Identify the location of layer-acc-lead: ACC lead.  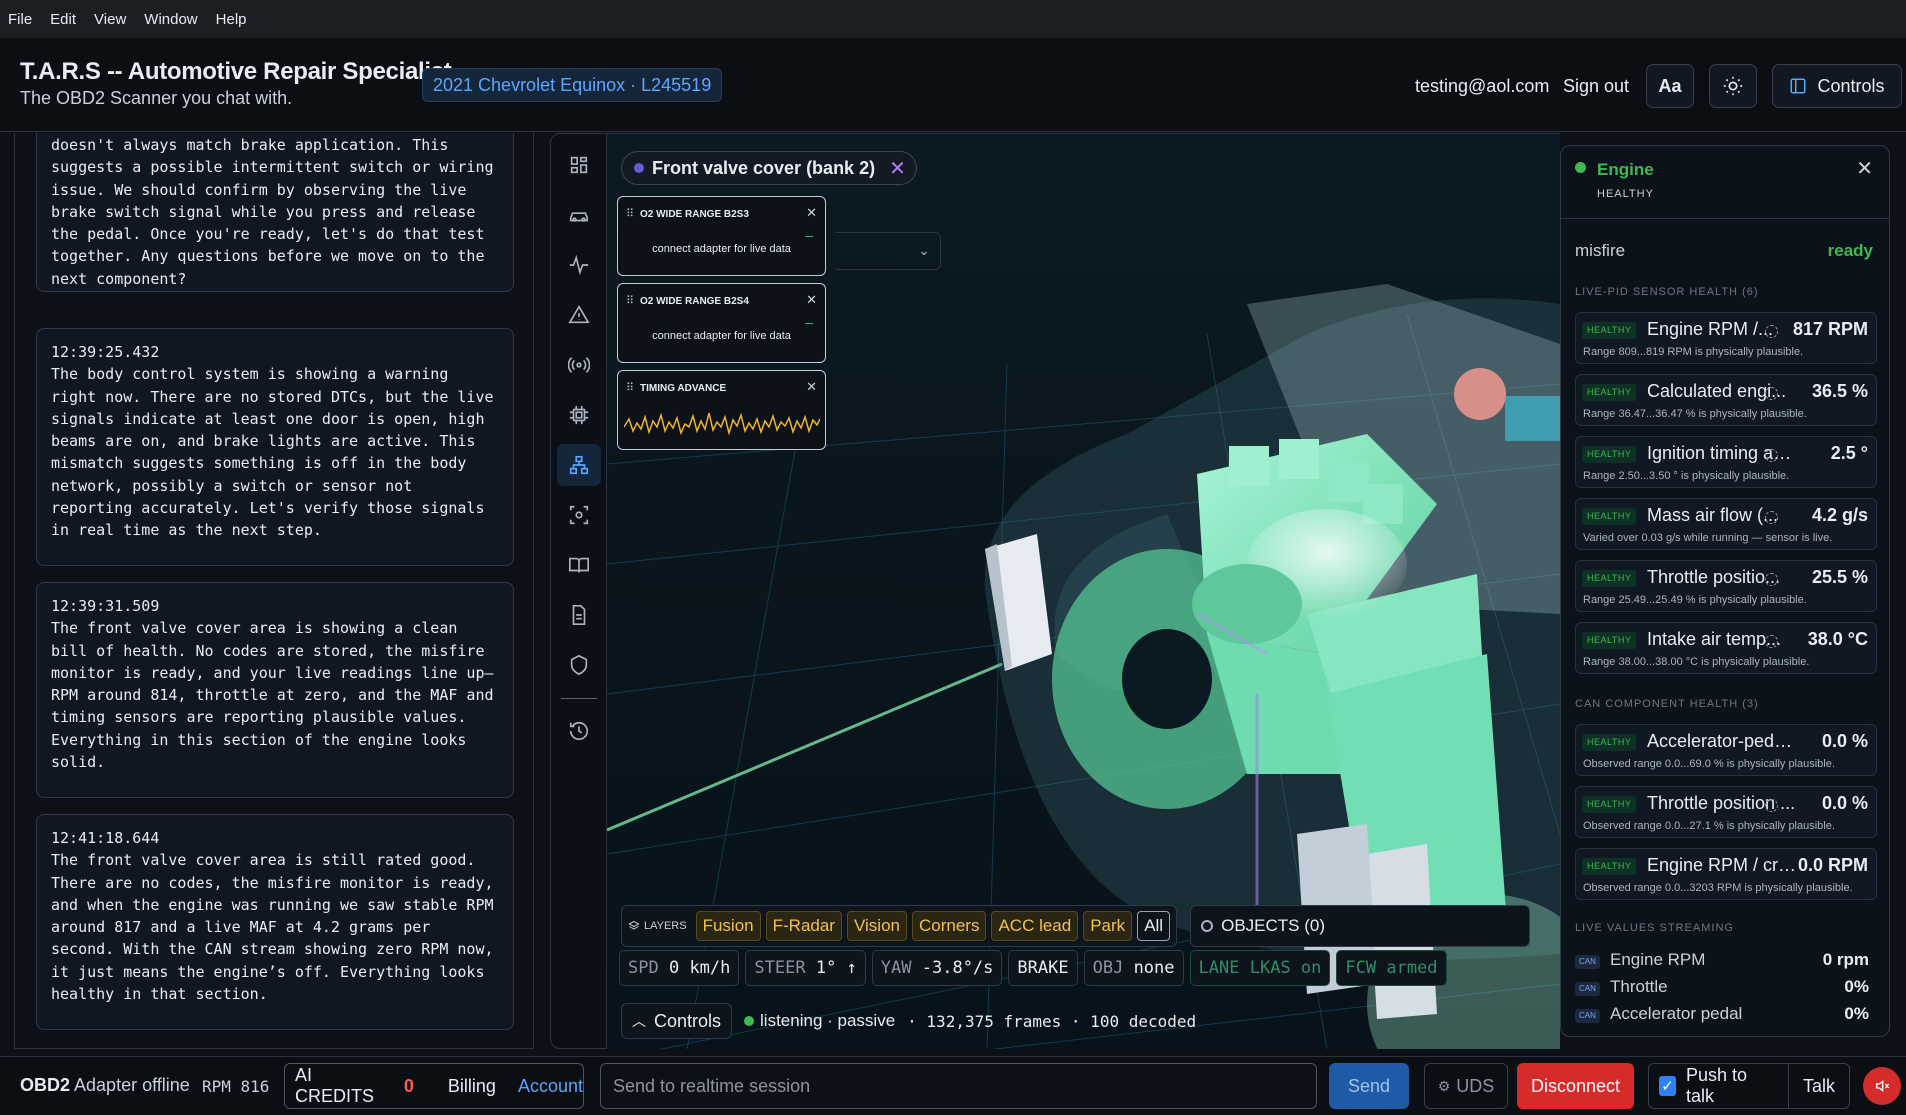
(1035, 926).